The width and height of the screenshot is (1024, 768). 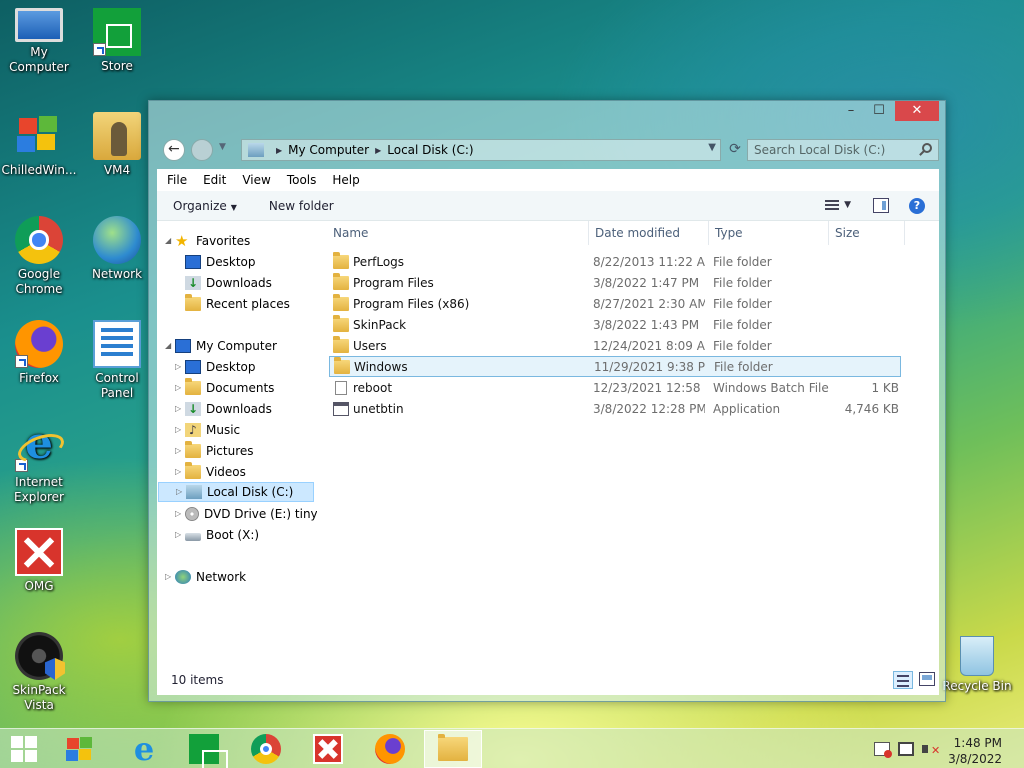 What do you see at coordinates (917, 206) in the screenshot?
I see `help-icon: ?` at bounding box center [917, 206].